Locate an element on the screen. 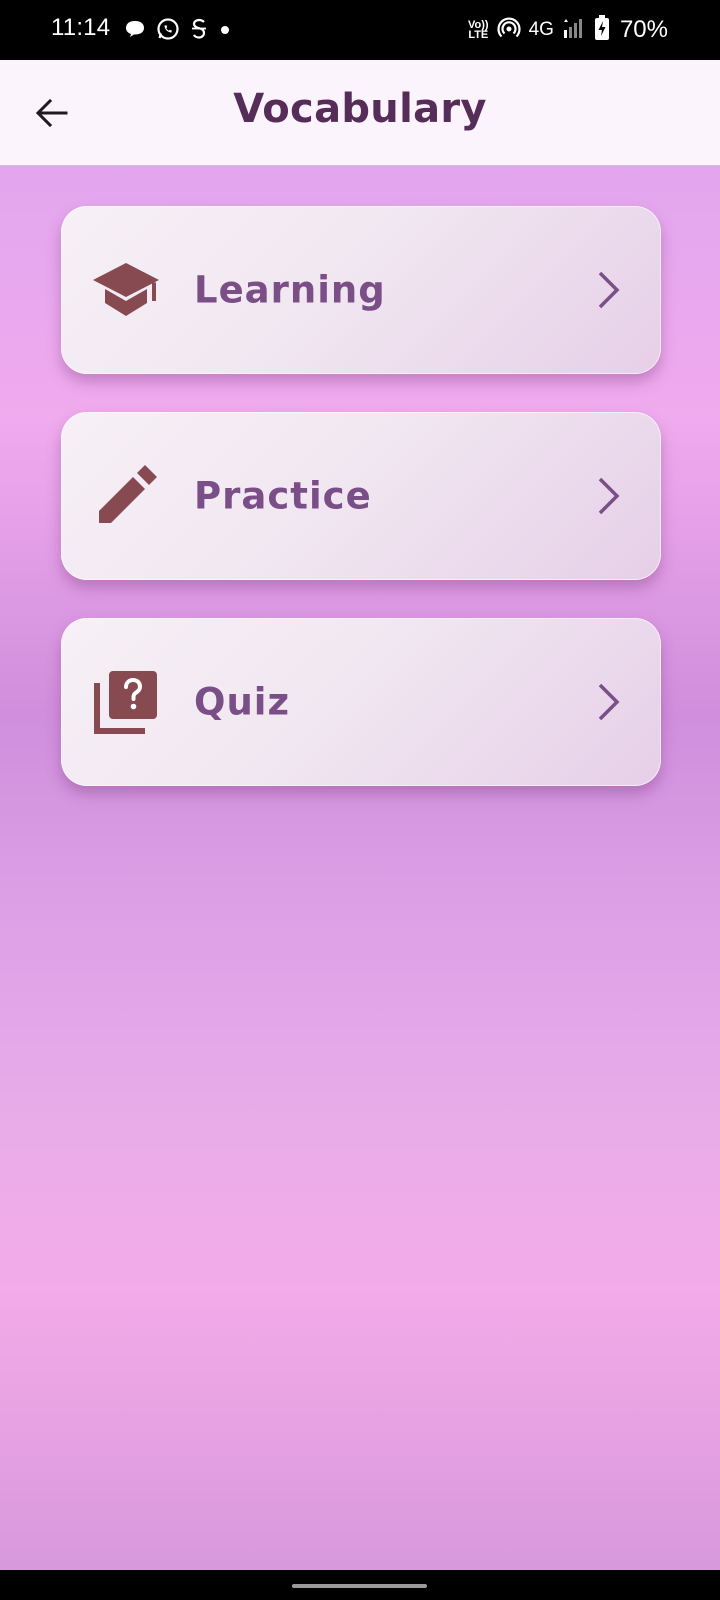  quiz-label: Quiz is located at coordinates (242, 702).